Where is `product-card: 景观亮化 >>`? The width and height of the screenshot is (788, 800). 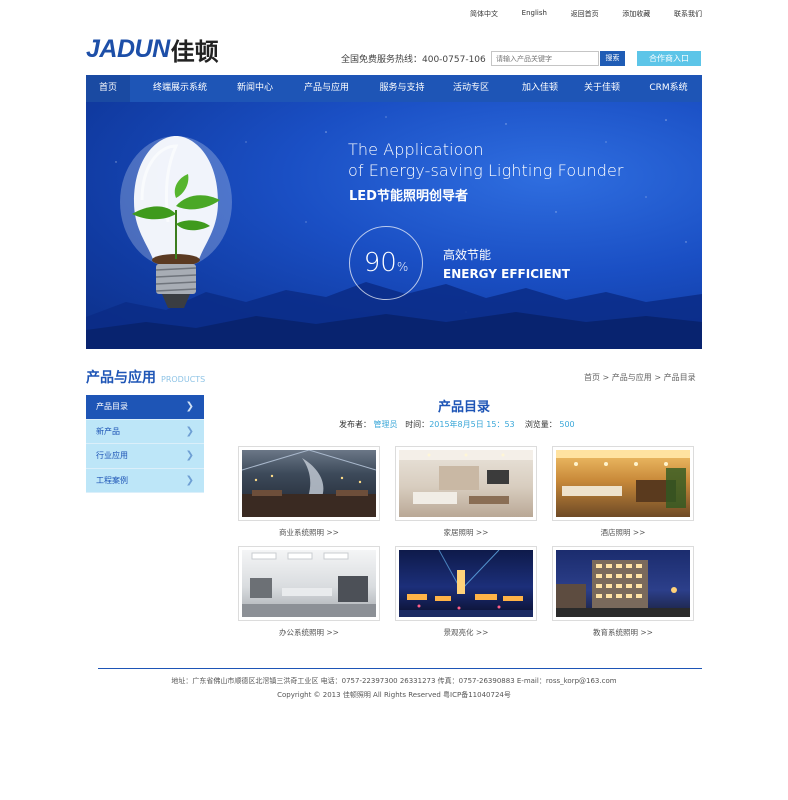
product-card: 景观亮化 >> is located at coordinates (466, 592).